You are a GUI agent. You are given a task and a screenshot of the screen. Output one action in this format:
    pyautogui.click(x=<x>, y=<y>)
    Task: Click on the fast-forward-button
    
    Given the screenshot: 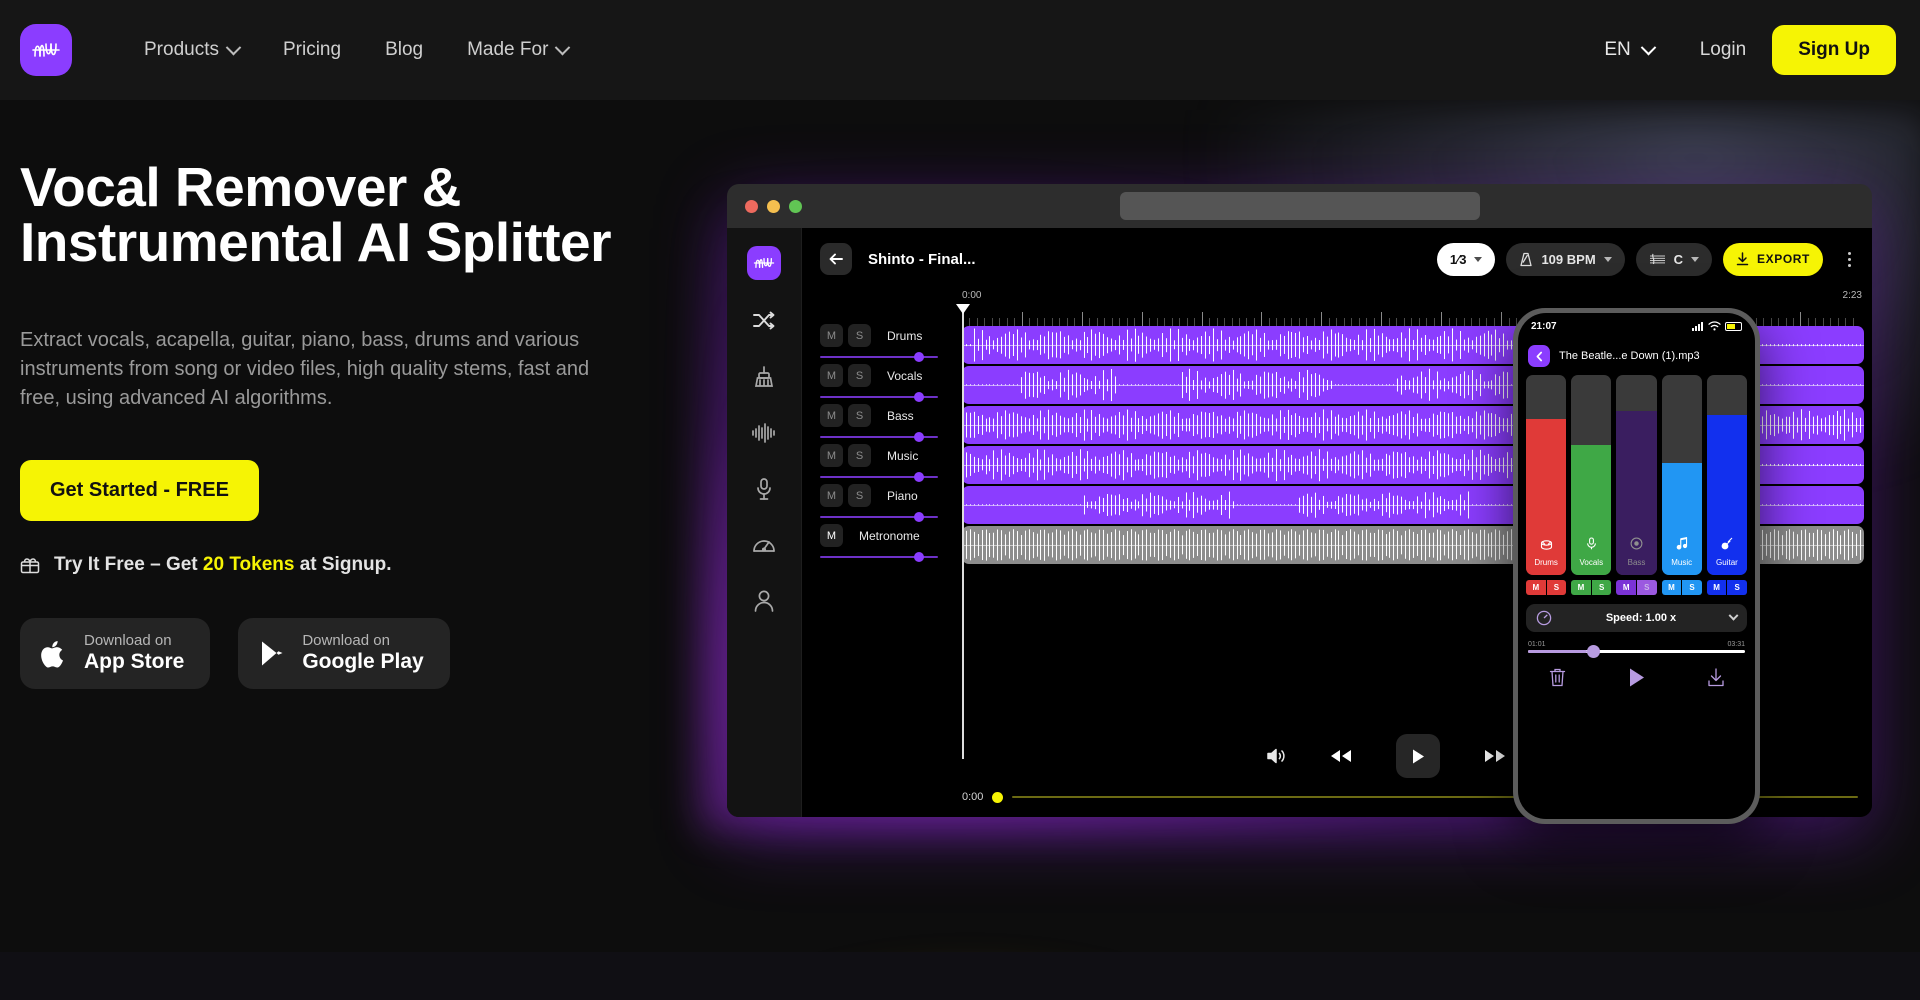 What is the action you would take?
    pyautogui.click(x=1495, y=756)
    